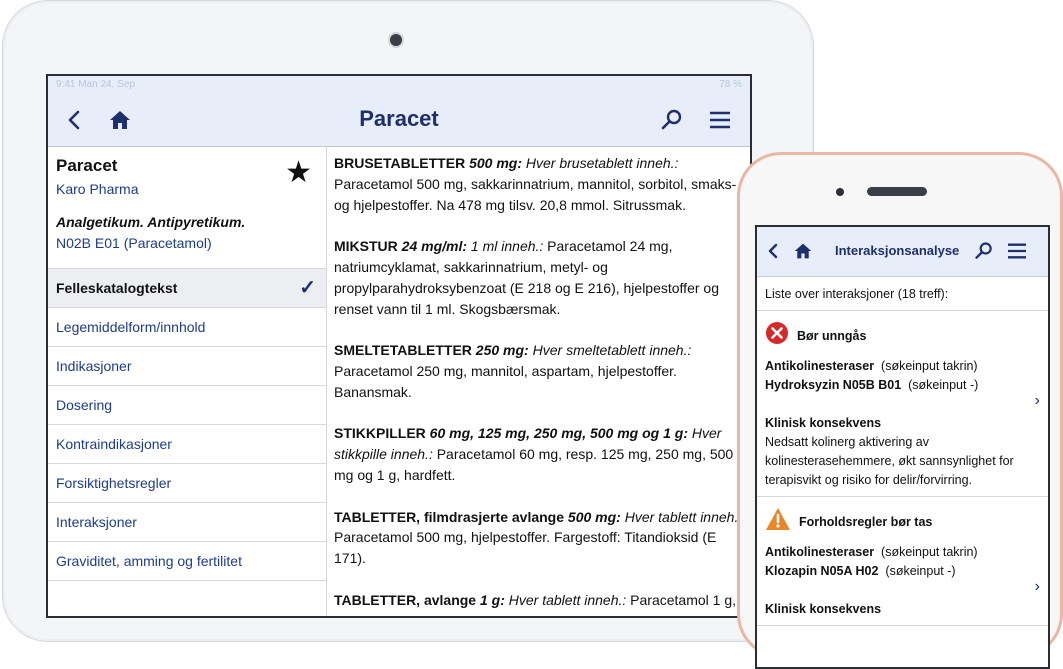 The width and height of the screenshot is (1063, 669). Describe the element at coordinates (149, 561) in the screenshot. I see `menu-item-label: Graviditet, amming og fertilitet` at that location.